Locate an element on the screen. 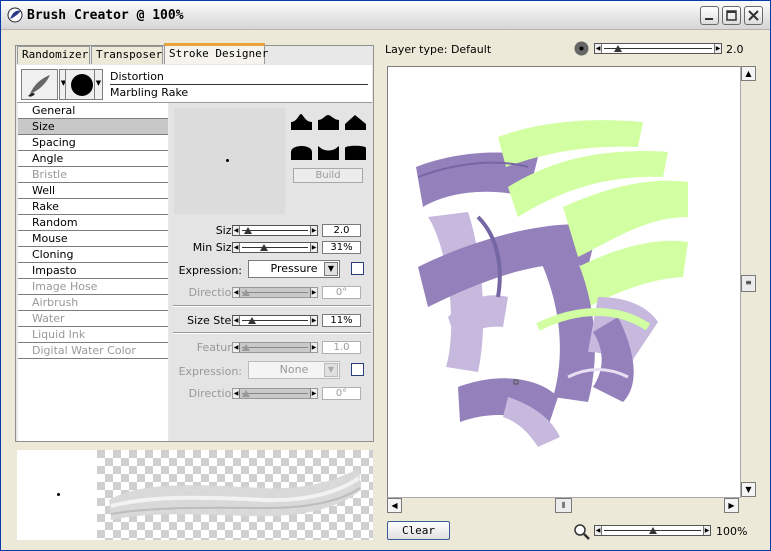  direction2-value: 0° is located at coordinates (341, 393).